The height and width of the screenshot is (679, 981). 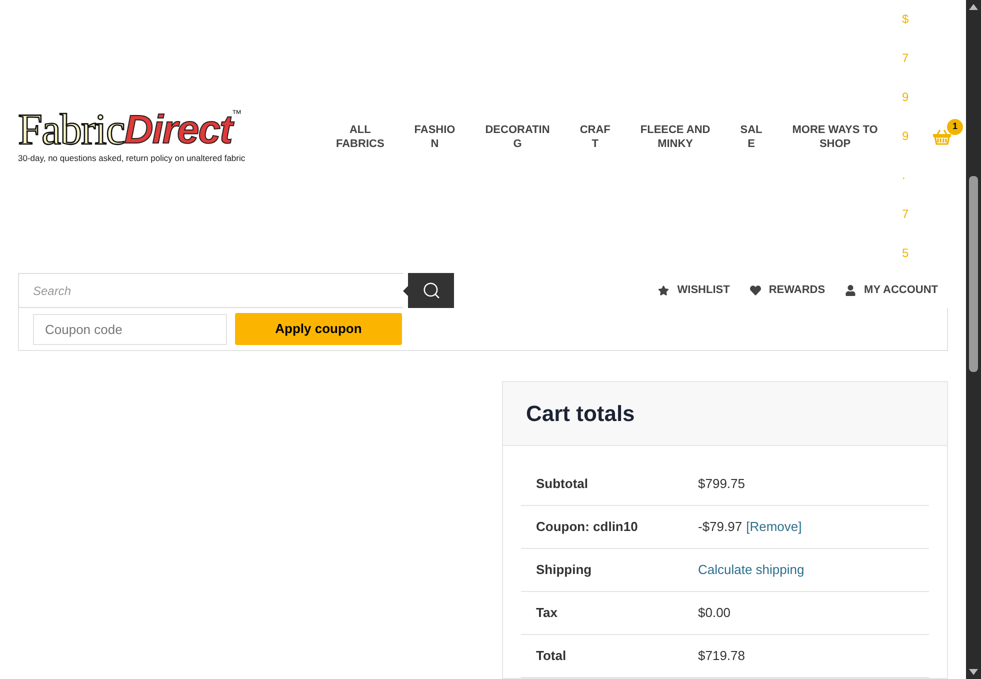 What do you see at coordinates (130, 329) in the screenshot?
I see `coupon-field: Coupon code` at bounding box center [130, 329].